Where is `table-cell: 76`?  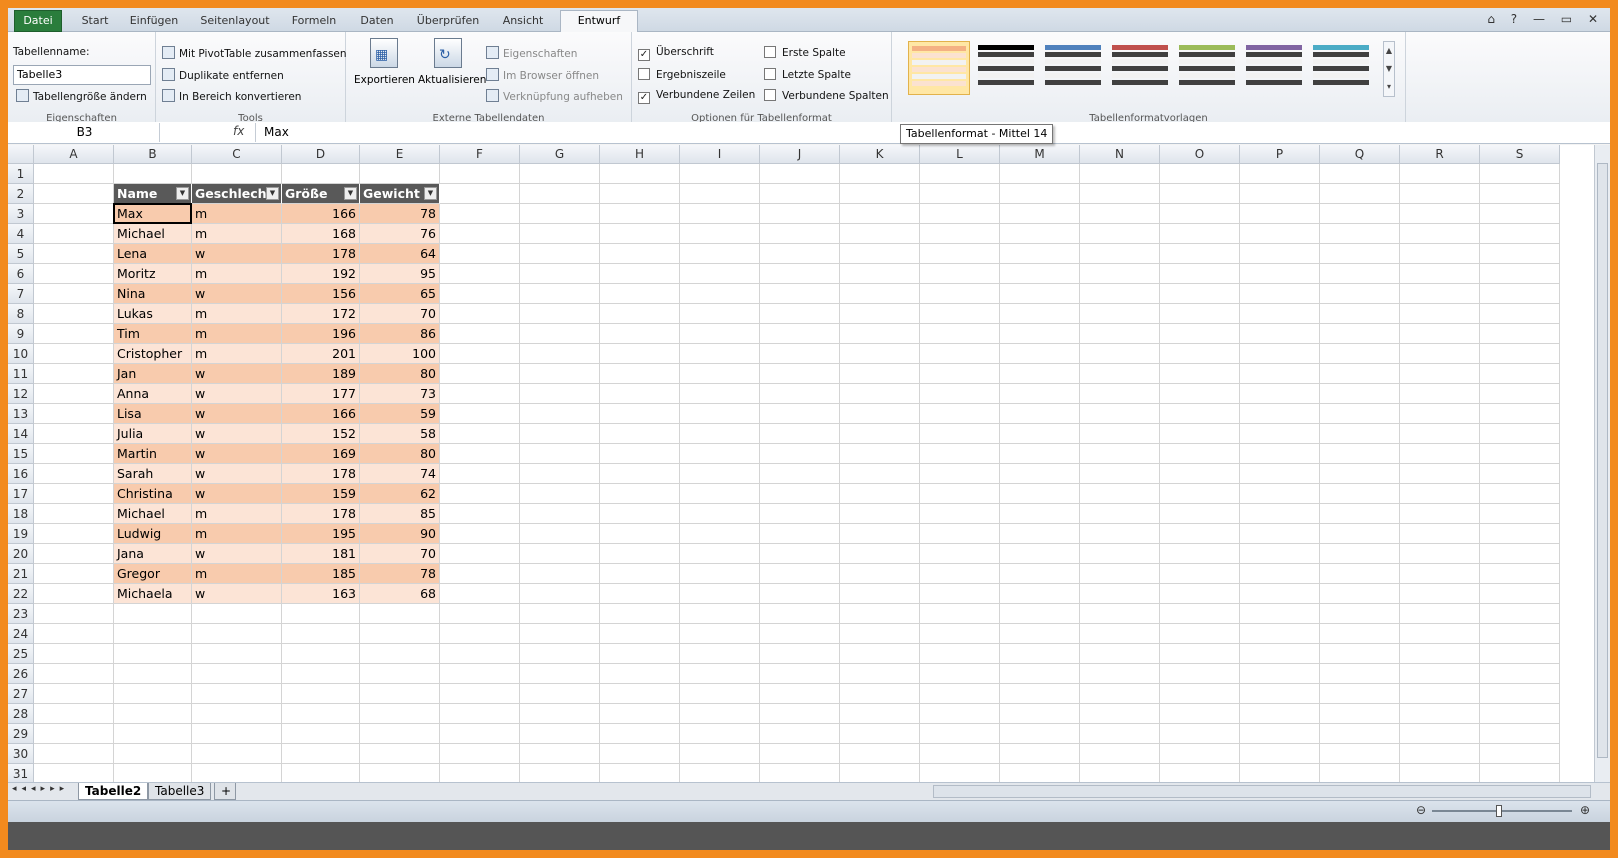
table-cell: 76 is located at coordinates (400, 234).